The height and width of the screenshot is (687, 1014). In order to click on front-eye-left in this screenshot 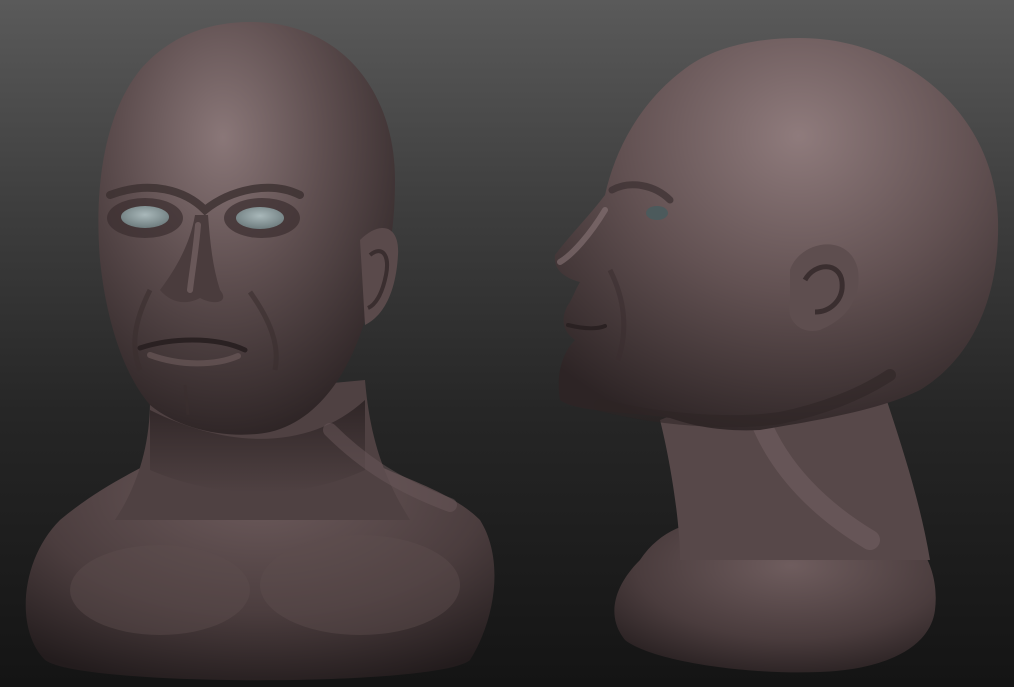, I will do `click(145, 217)`.